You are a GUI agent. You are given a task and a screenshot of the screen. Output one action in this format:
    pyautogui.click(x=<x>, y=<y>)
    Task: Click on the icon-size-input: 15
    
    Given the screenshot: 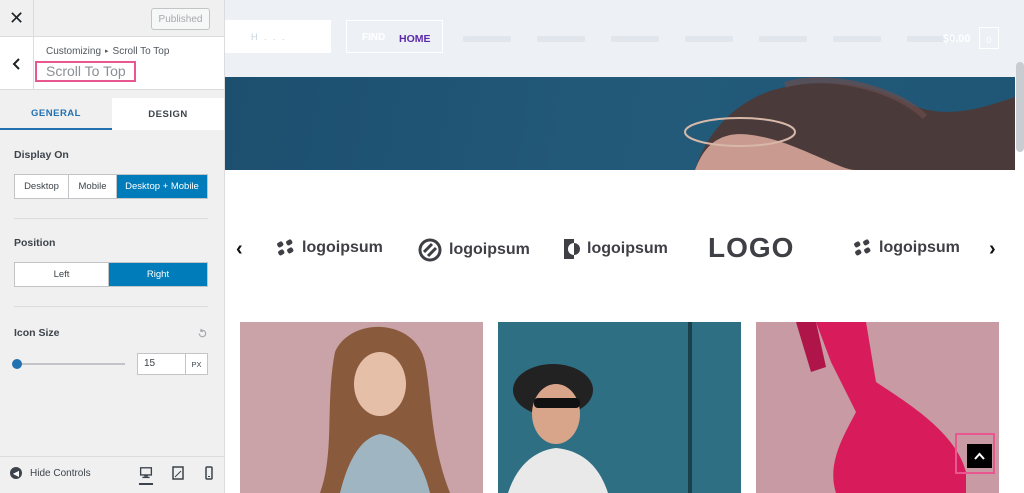 What is the action you would take?
    pyautogui.click(x=161, y=364)
    